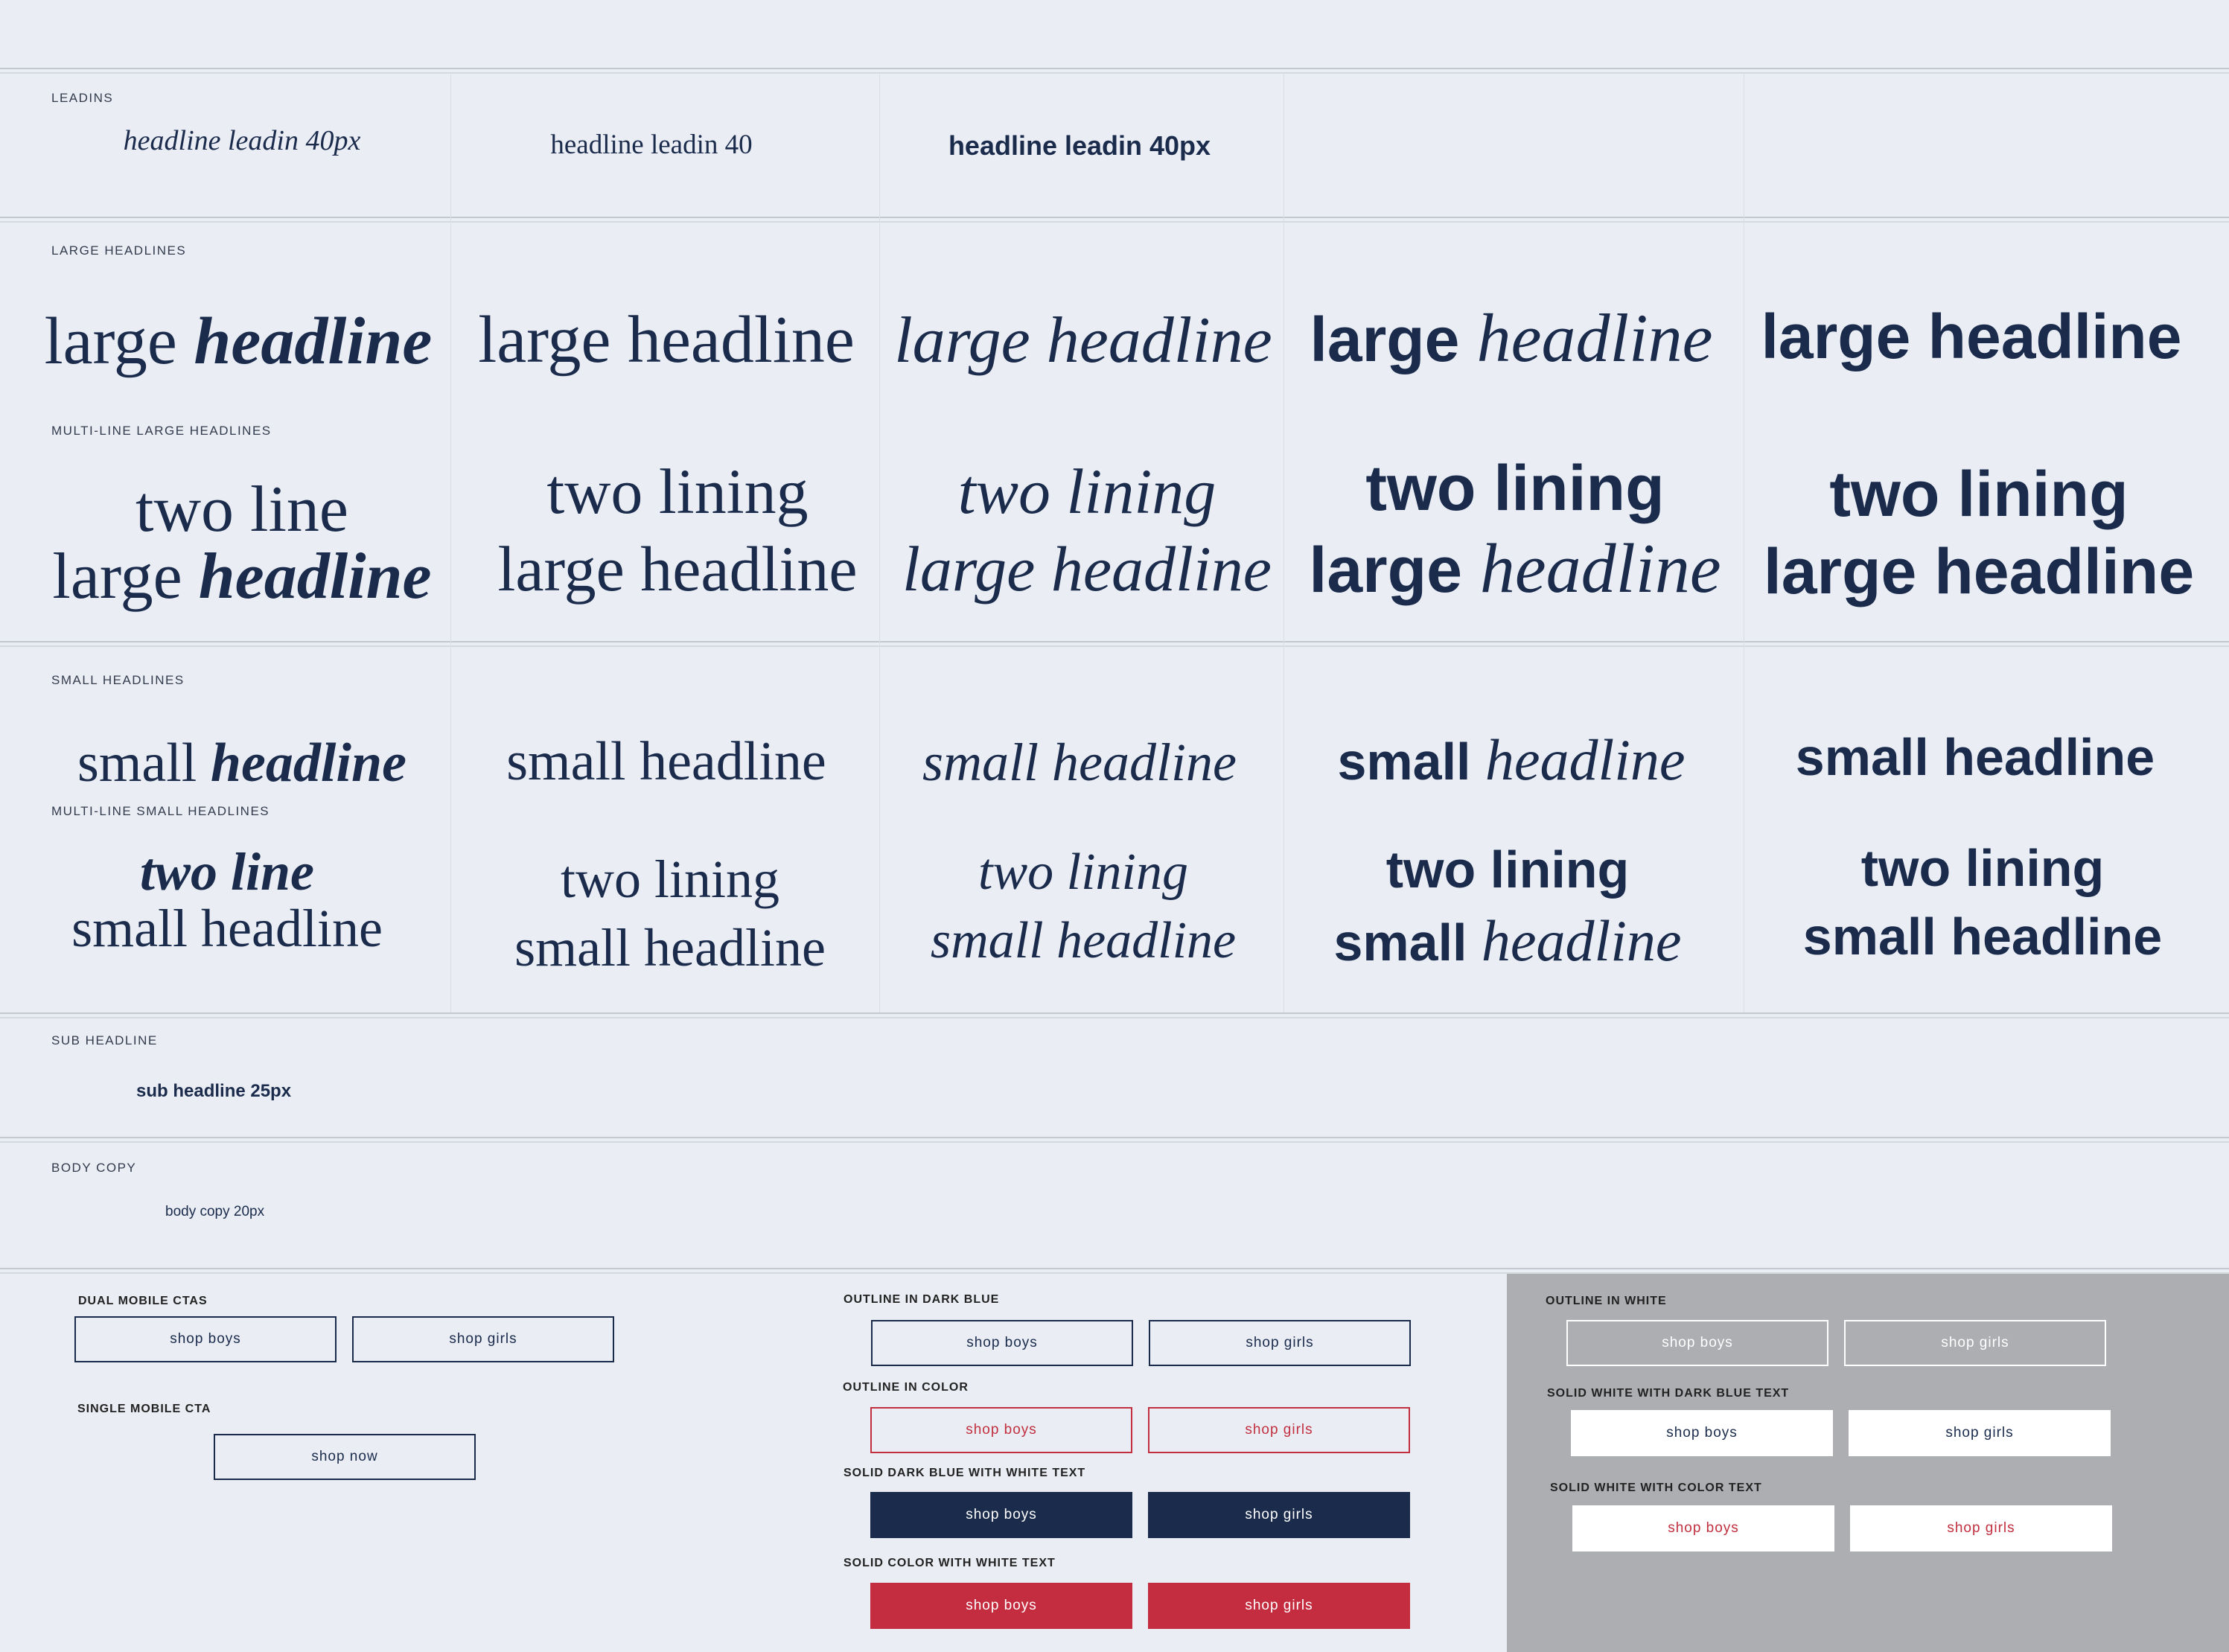 This screenshot has width=2229, height=1652. Describe the element at coordinates (1084, 906) in the screenshot. I see `multi-small-serif-italic: two lining small headline` at that location.